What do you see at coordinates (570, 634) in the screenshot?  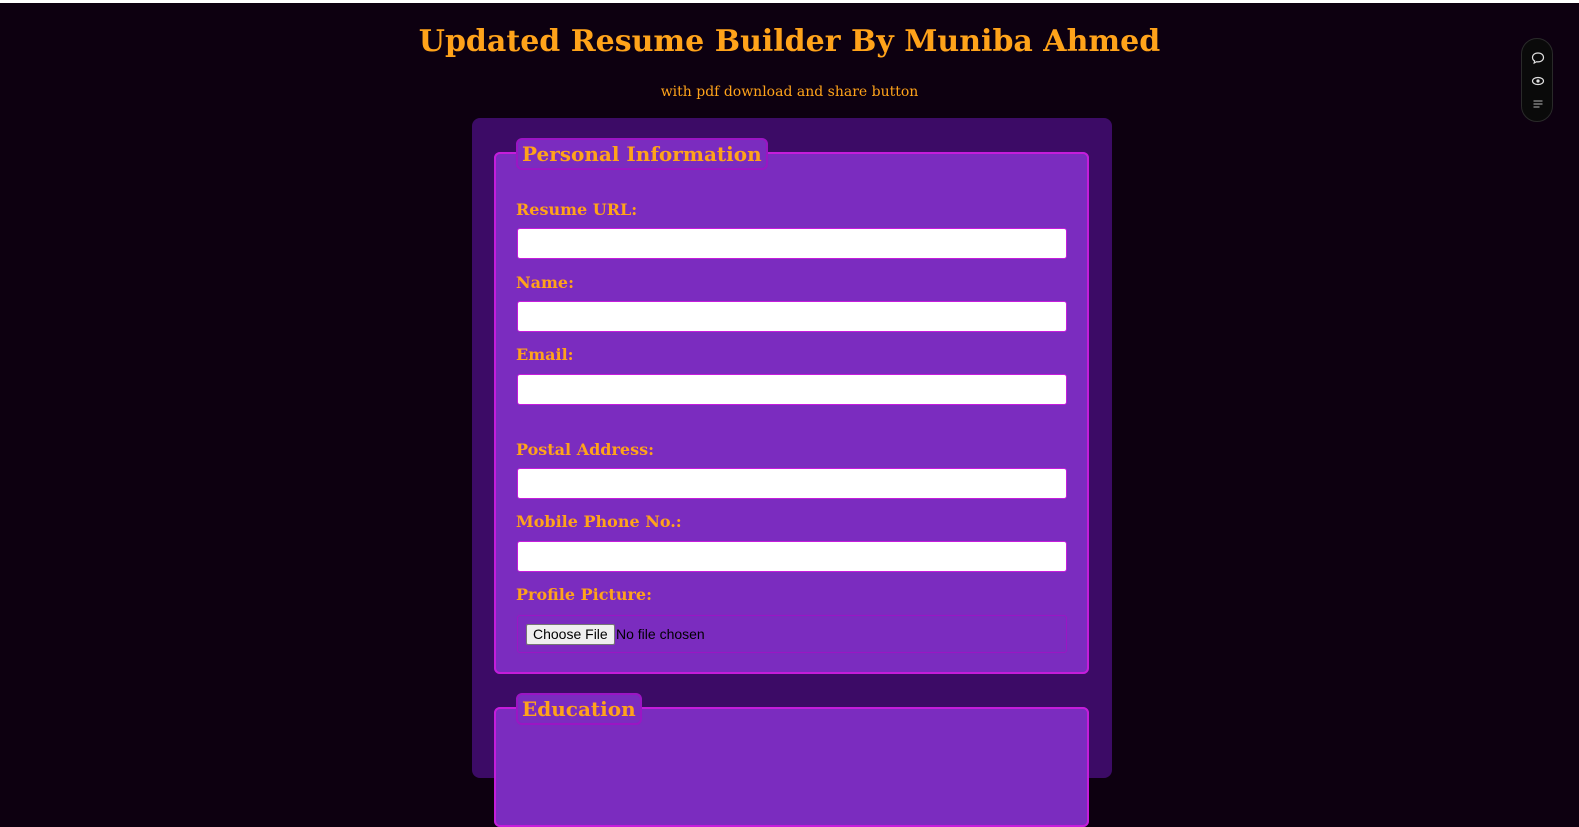 I see `choose-file-button: Choose File` at bounding box center [570, 634].